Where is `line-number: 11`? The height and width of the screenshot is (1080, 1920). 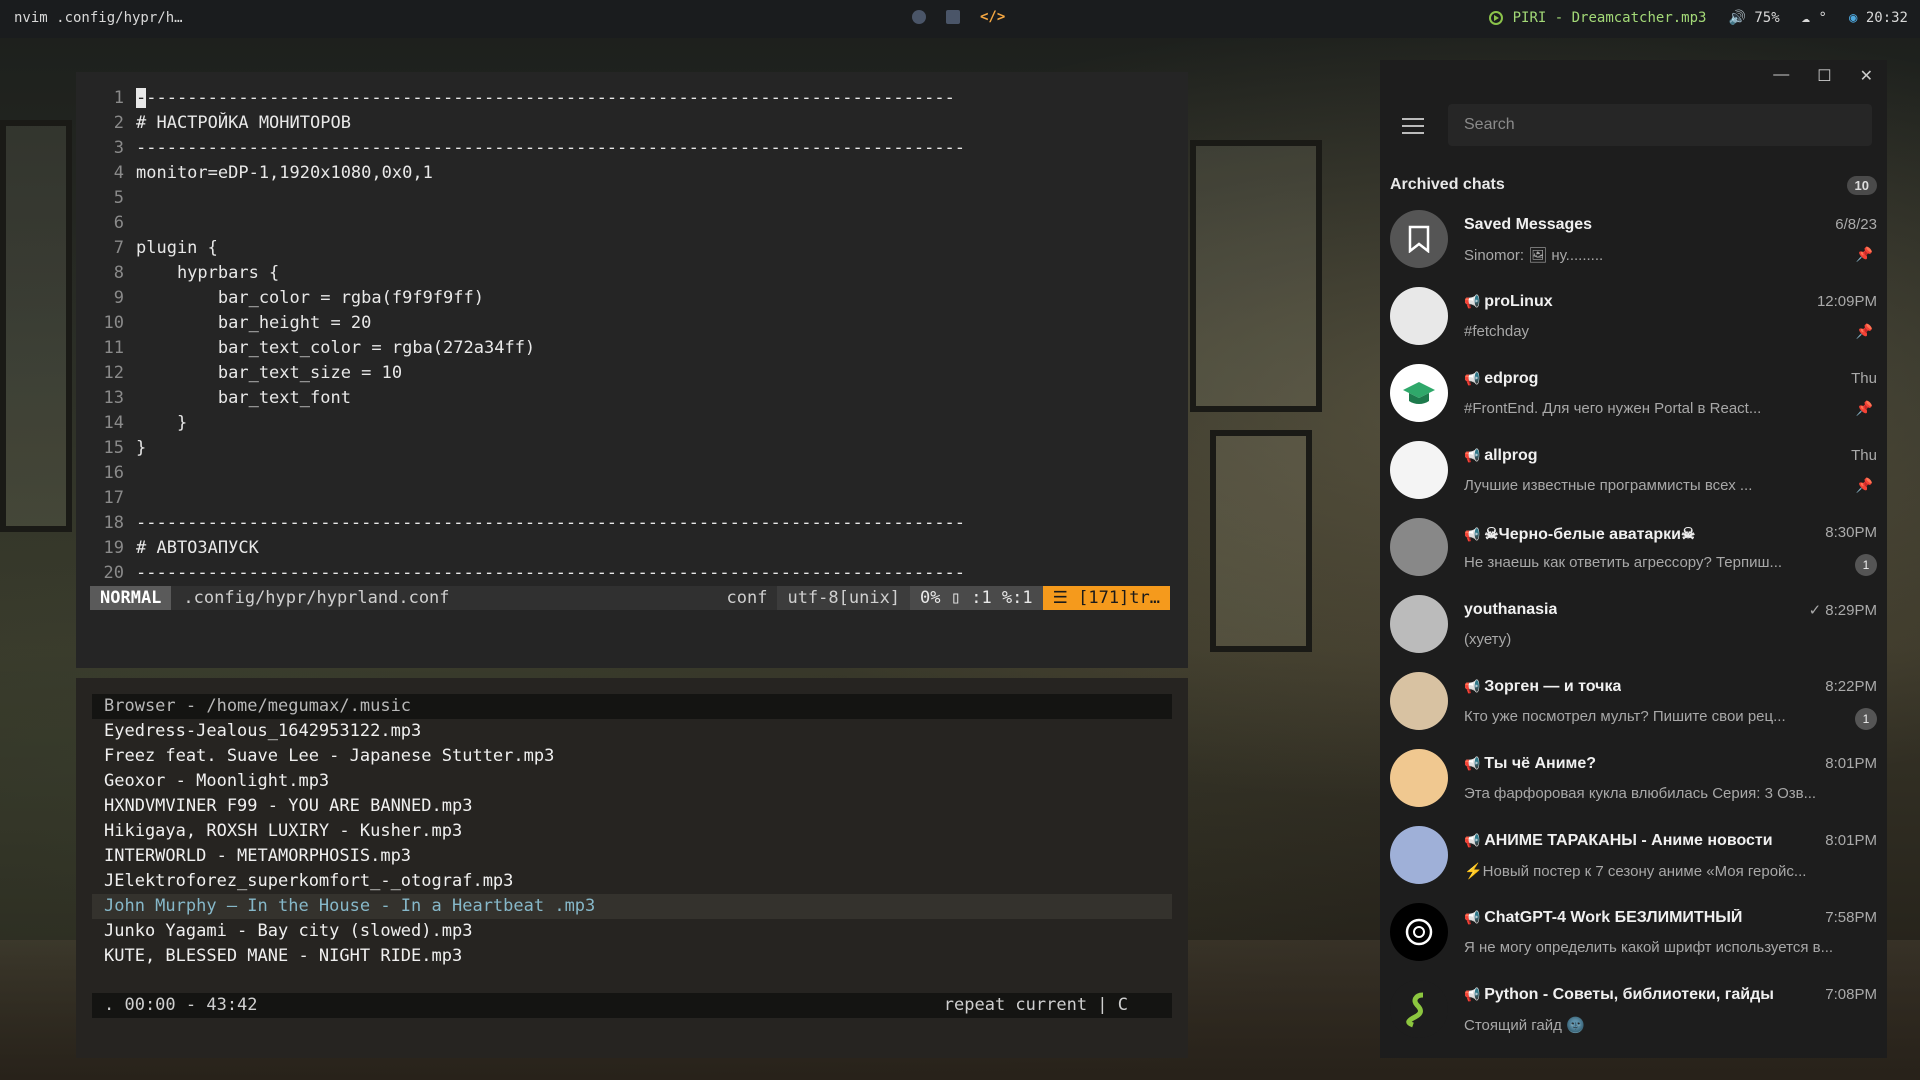 line-number: 11 is located at coordinates (113, 348).